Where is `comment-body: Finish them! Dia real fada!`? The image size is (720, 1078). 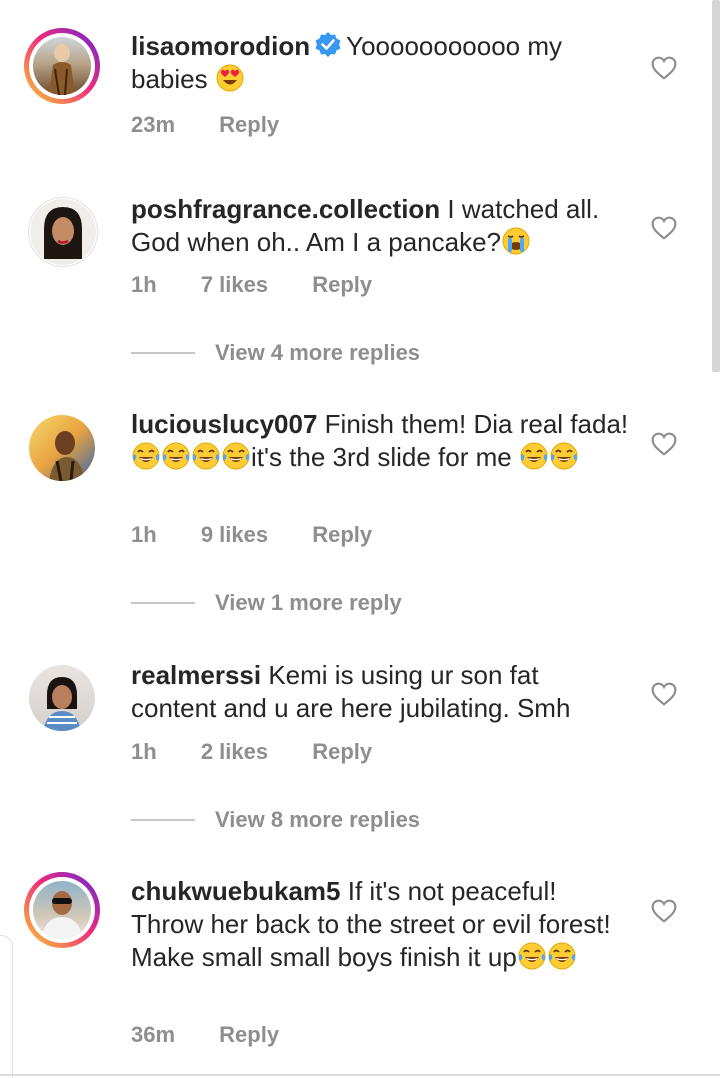 comment-body: Finish them! Dia real fada! is located at coordinates (476, 424).